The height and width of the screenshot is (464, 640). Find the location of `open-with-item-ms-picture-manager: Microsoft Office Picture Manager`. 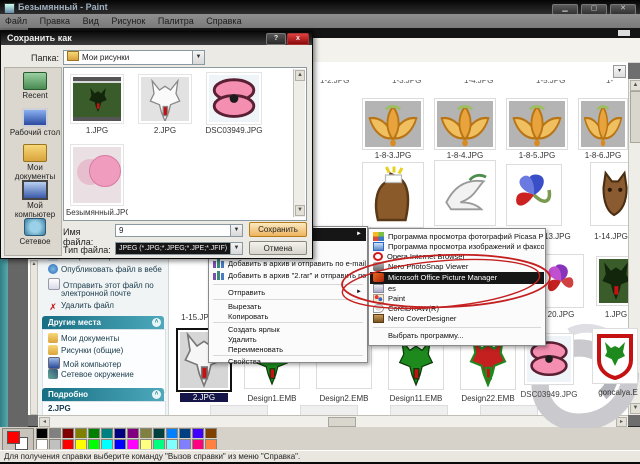

open-with-item-ms-picture-manager: Microsoft Office Picture Manager is located at coordinates (457, 278).